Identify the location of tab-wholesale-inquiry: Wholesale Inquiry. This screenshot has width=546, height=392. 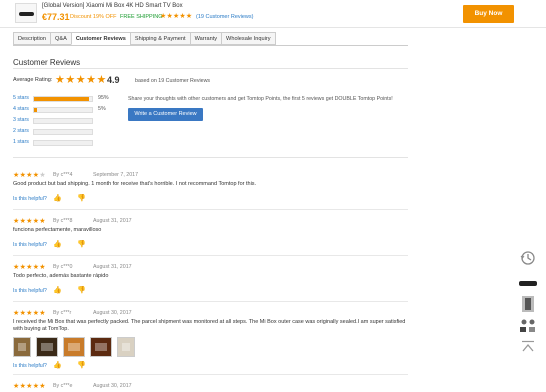
(248, 38).